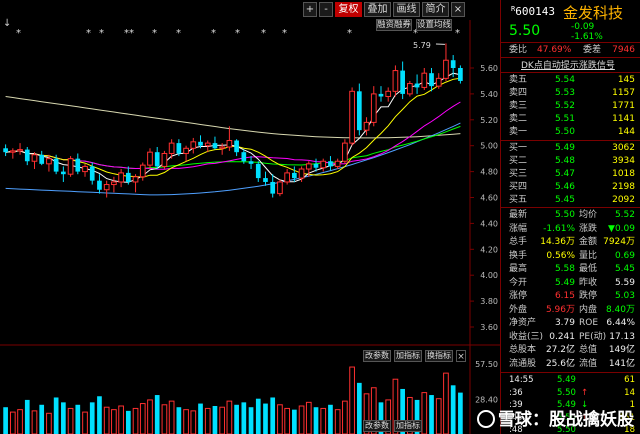 This screenshot has width=640, height=434. What do you see at coordinates (310, 9) in the screenshot?
I see `zoom-in-button: +` at bounding box center [310, 9].